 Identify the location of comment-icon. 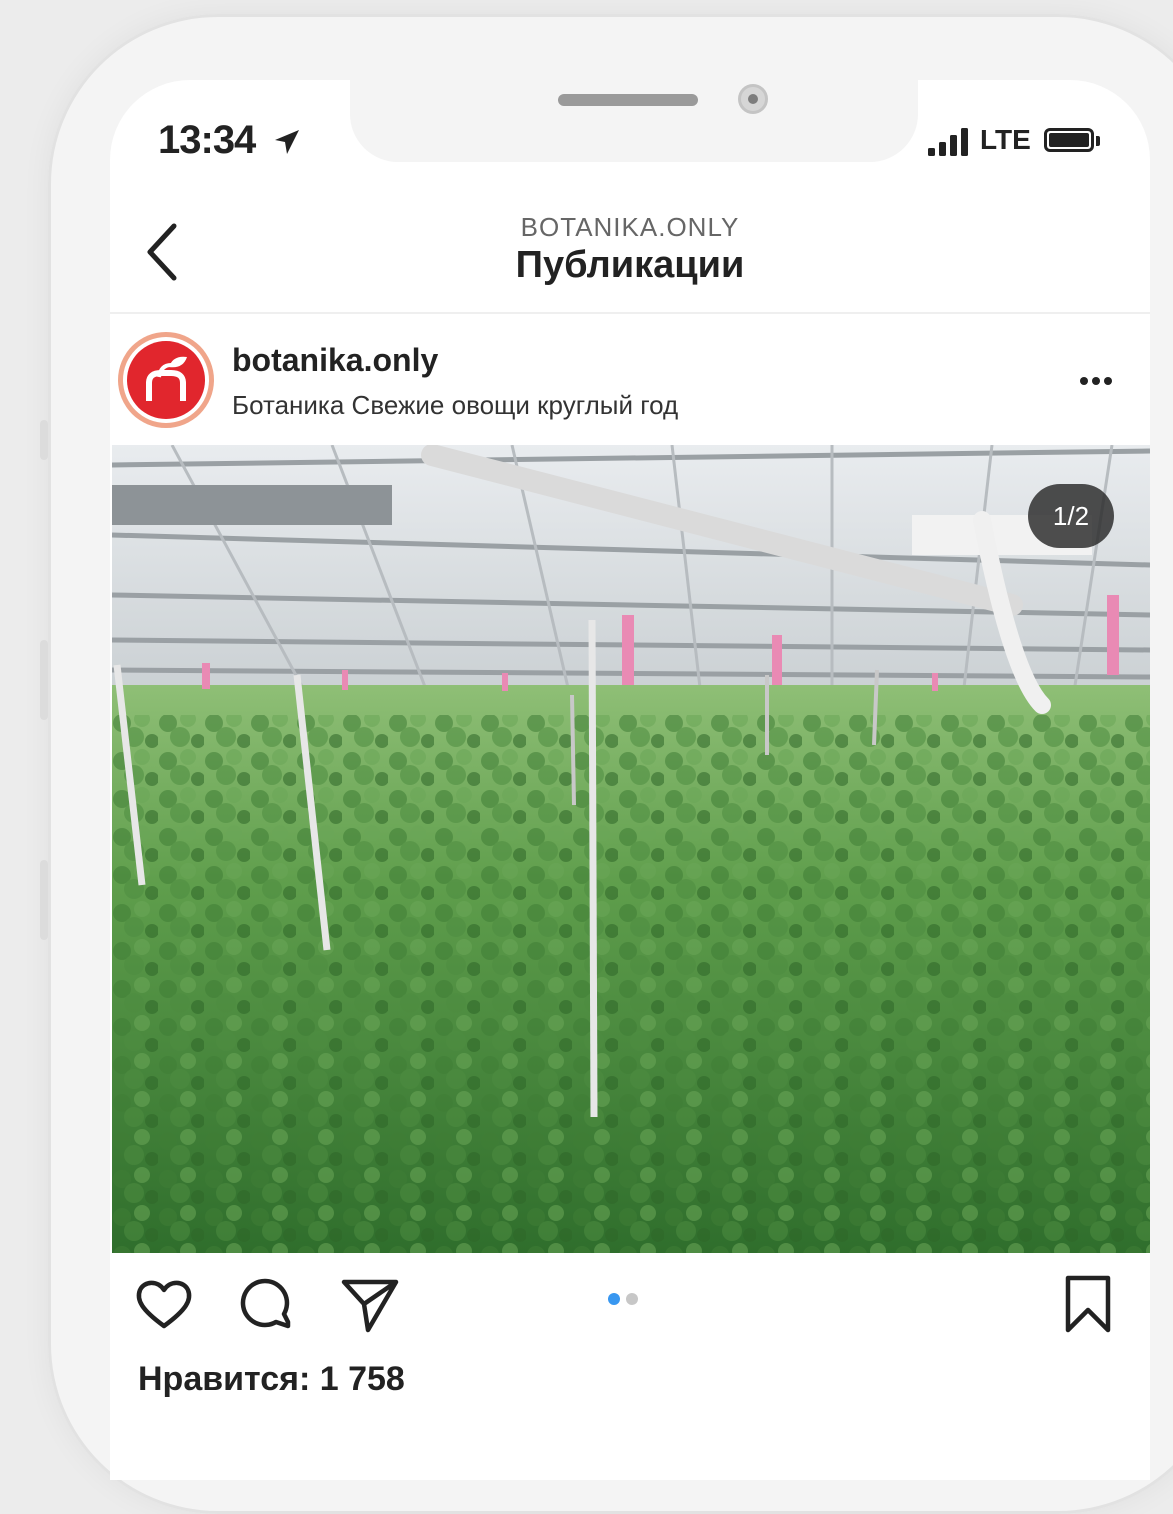
(268, 1304).